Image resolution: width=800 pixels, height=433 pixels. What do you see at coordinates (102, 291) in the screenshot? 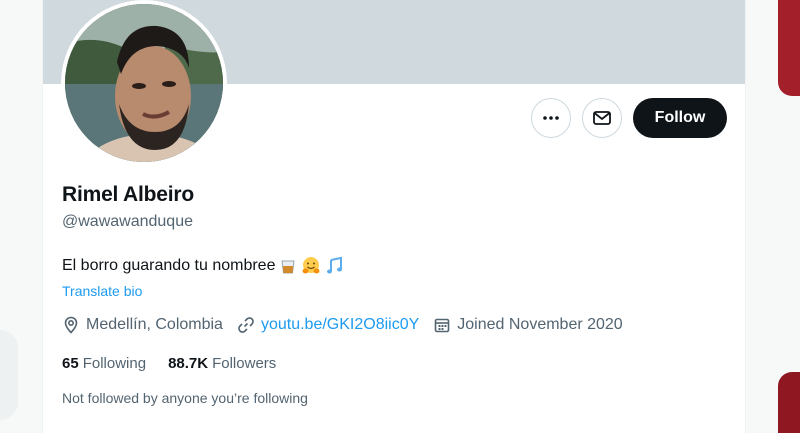
I see `translate-bio-link: Translate bio` at bounding box center [102, 291].